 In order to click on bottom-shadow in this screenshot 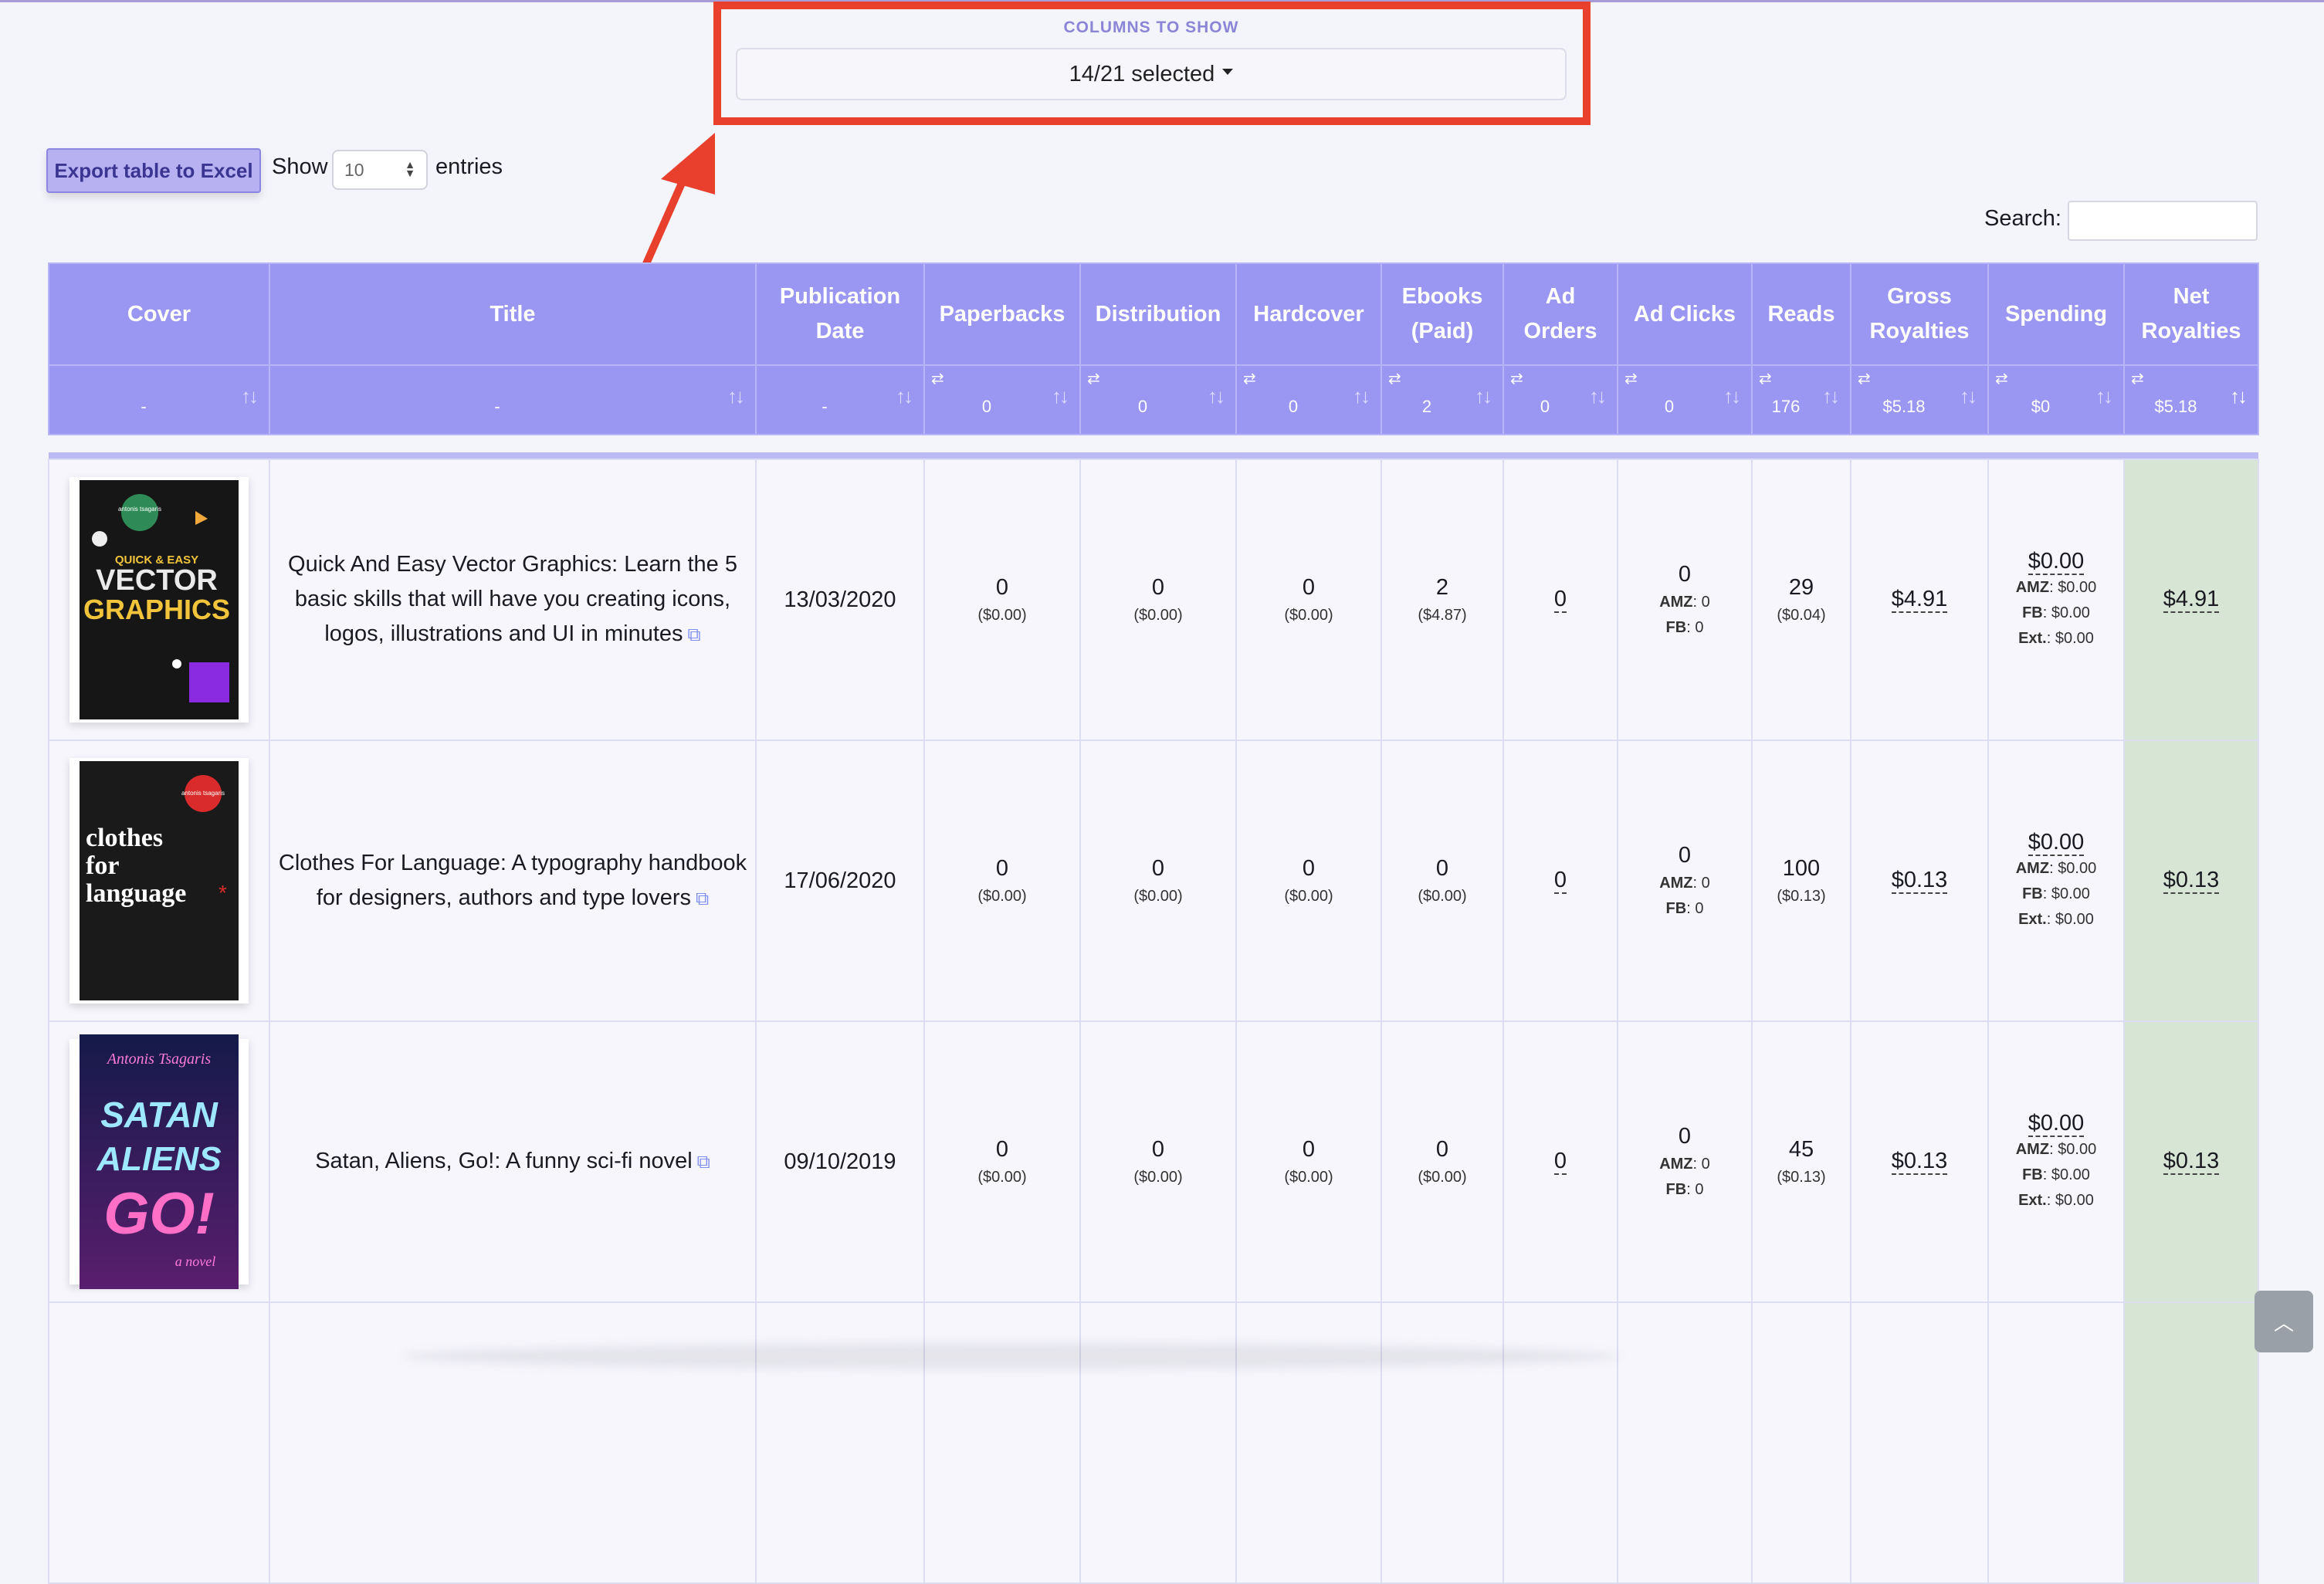, I will do `click(1011, 1356)`.